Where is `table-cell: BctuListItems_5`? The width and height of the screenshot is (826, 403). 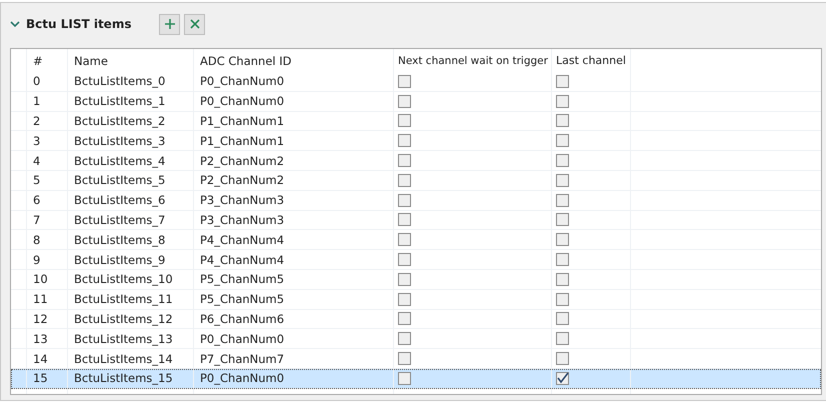 table-cell: BctuListItems_5 is located at coordinates (131, 180).